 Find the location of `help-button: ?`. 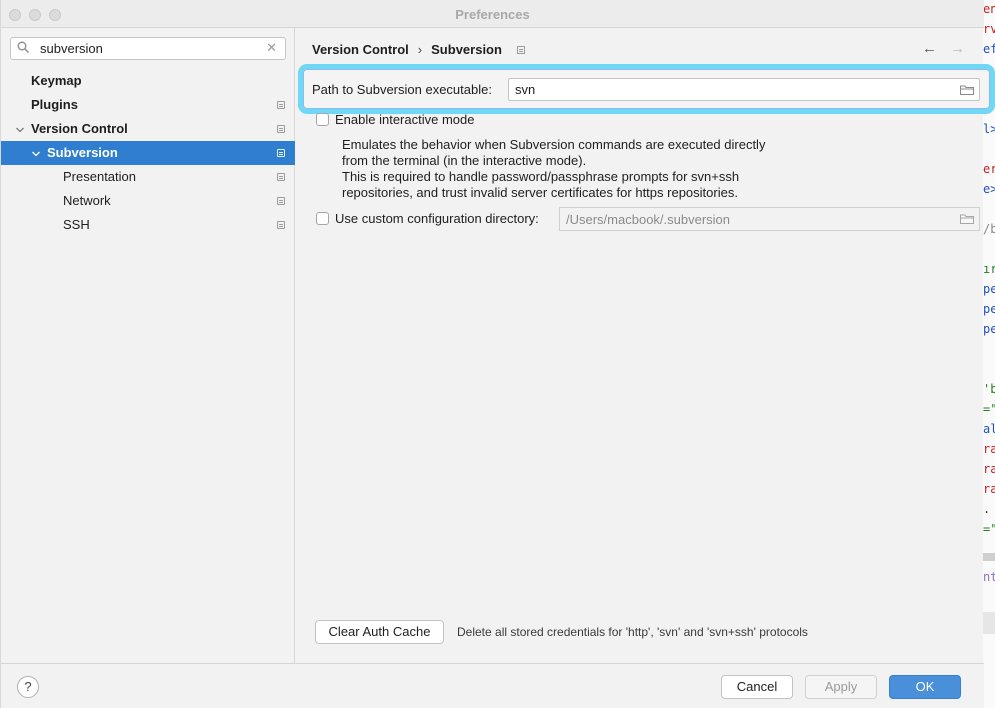

help-button: ? is located at coordinates (28, 687).